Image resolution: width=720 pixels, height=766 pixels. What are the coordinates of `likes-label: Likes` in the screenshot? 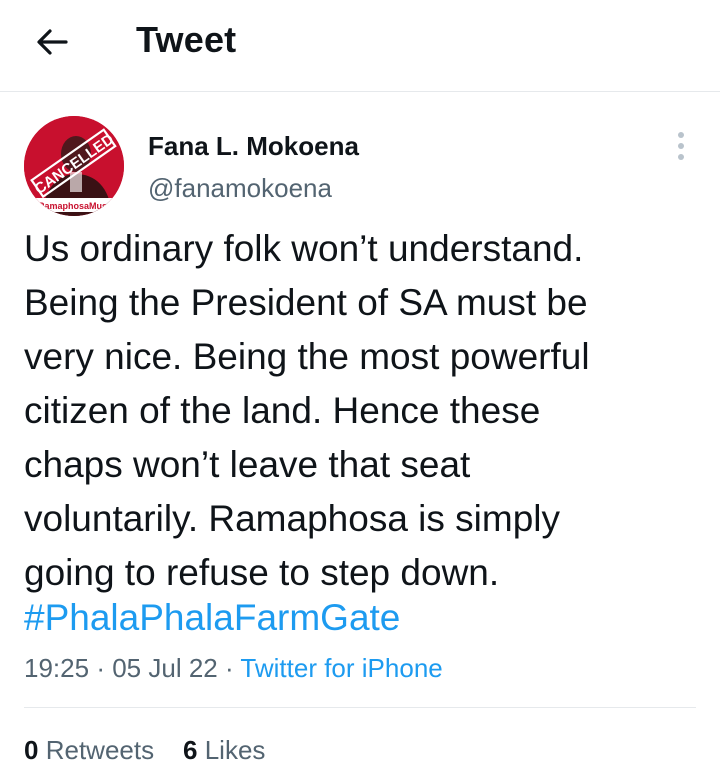 It's located at (235, 750).